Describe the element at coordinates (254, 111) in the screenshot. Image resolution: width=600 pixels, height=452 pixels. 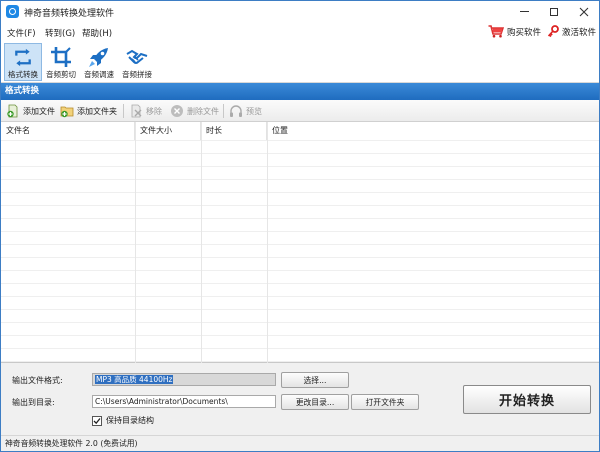
I see `preview-label: 预览` at that location.